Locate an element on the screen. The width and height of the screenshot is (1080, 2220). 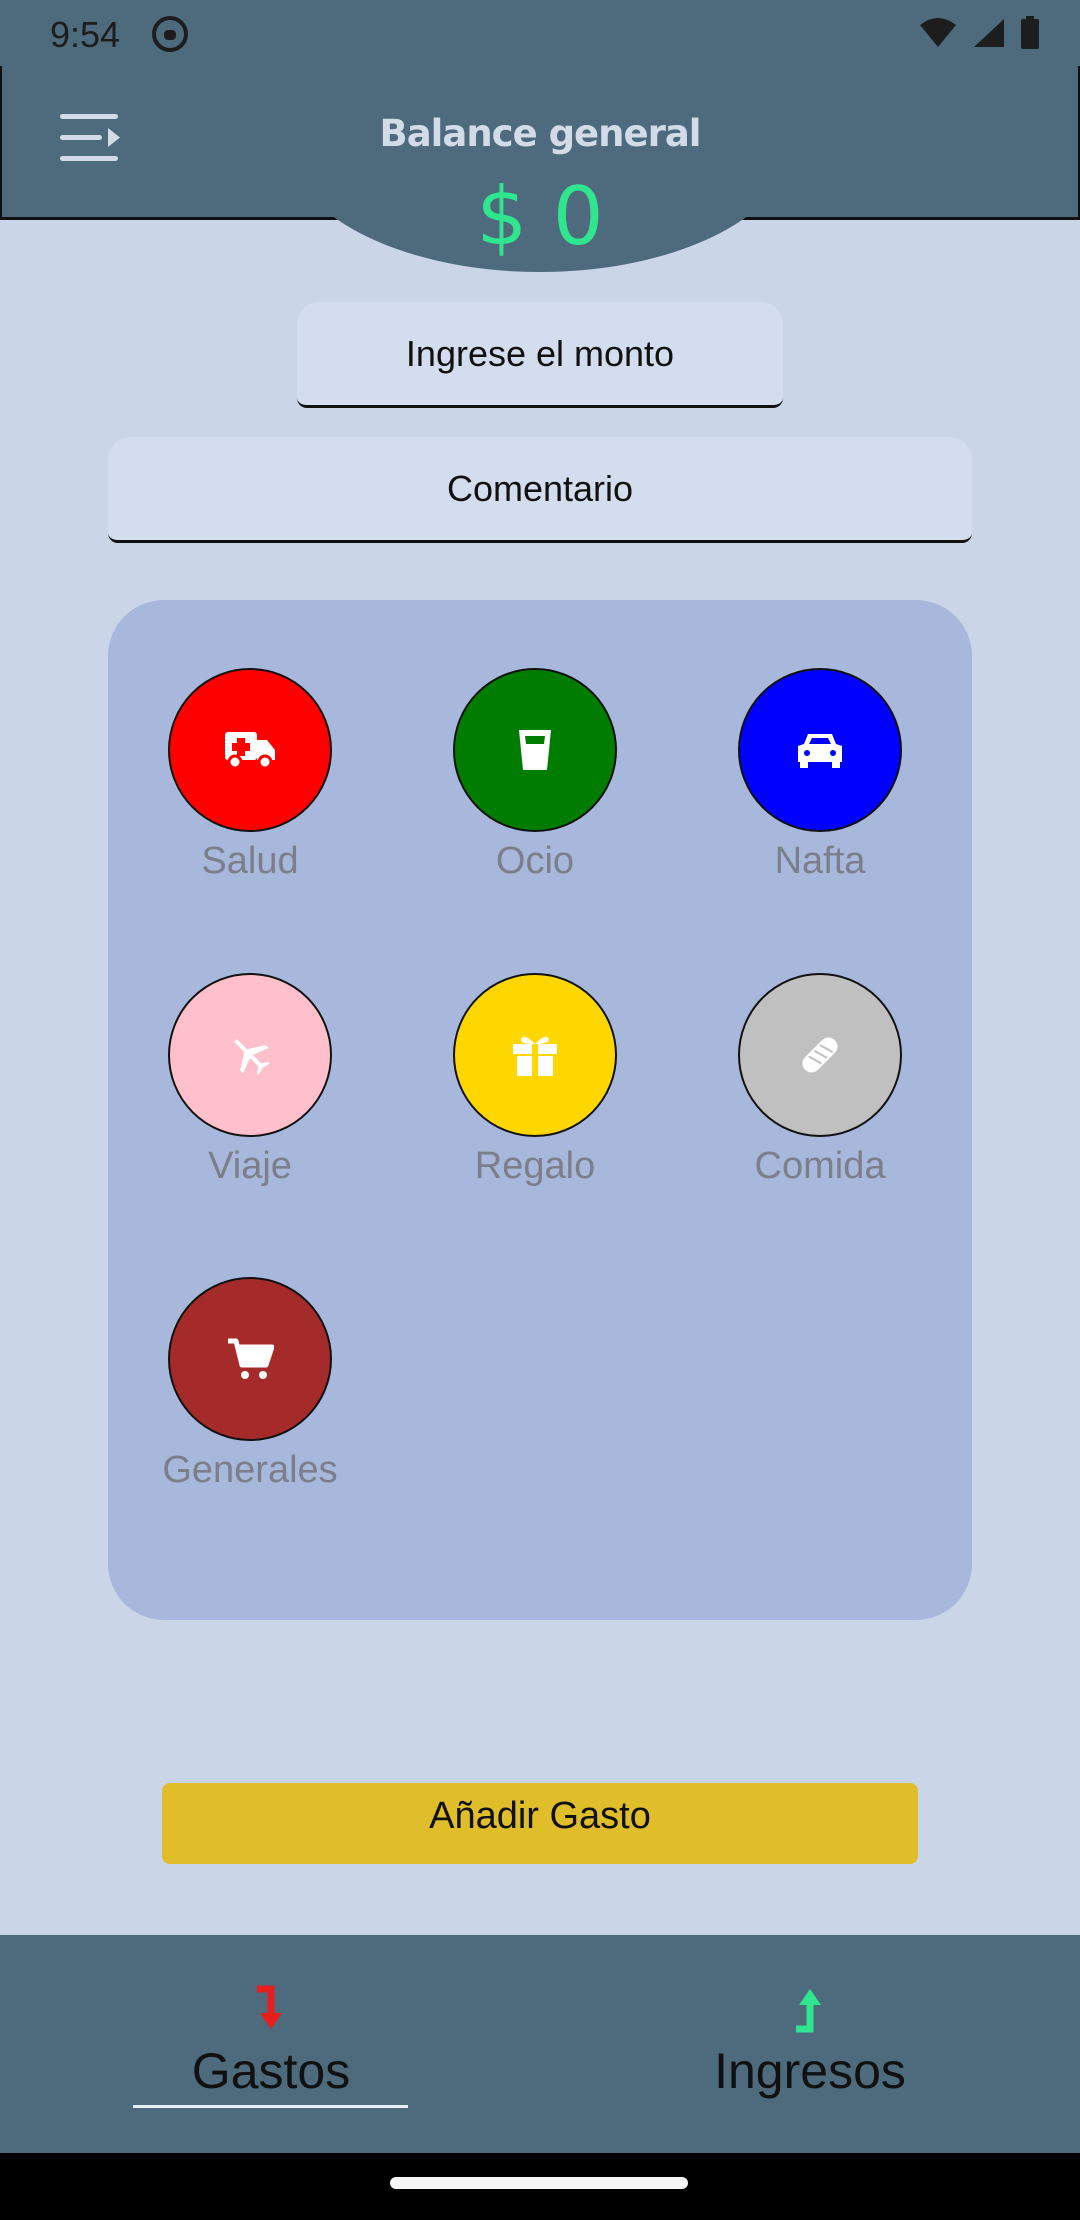
ambulance-icon is located at coordinates (250, 751).